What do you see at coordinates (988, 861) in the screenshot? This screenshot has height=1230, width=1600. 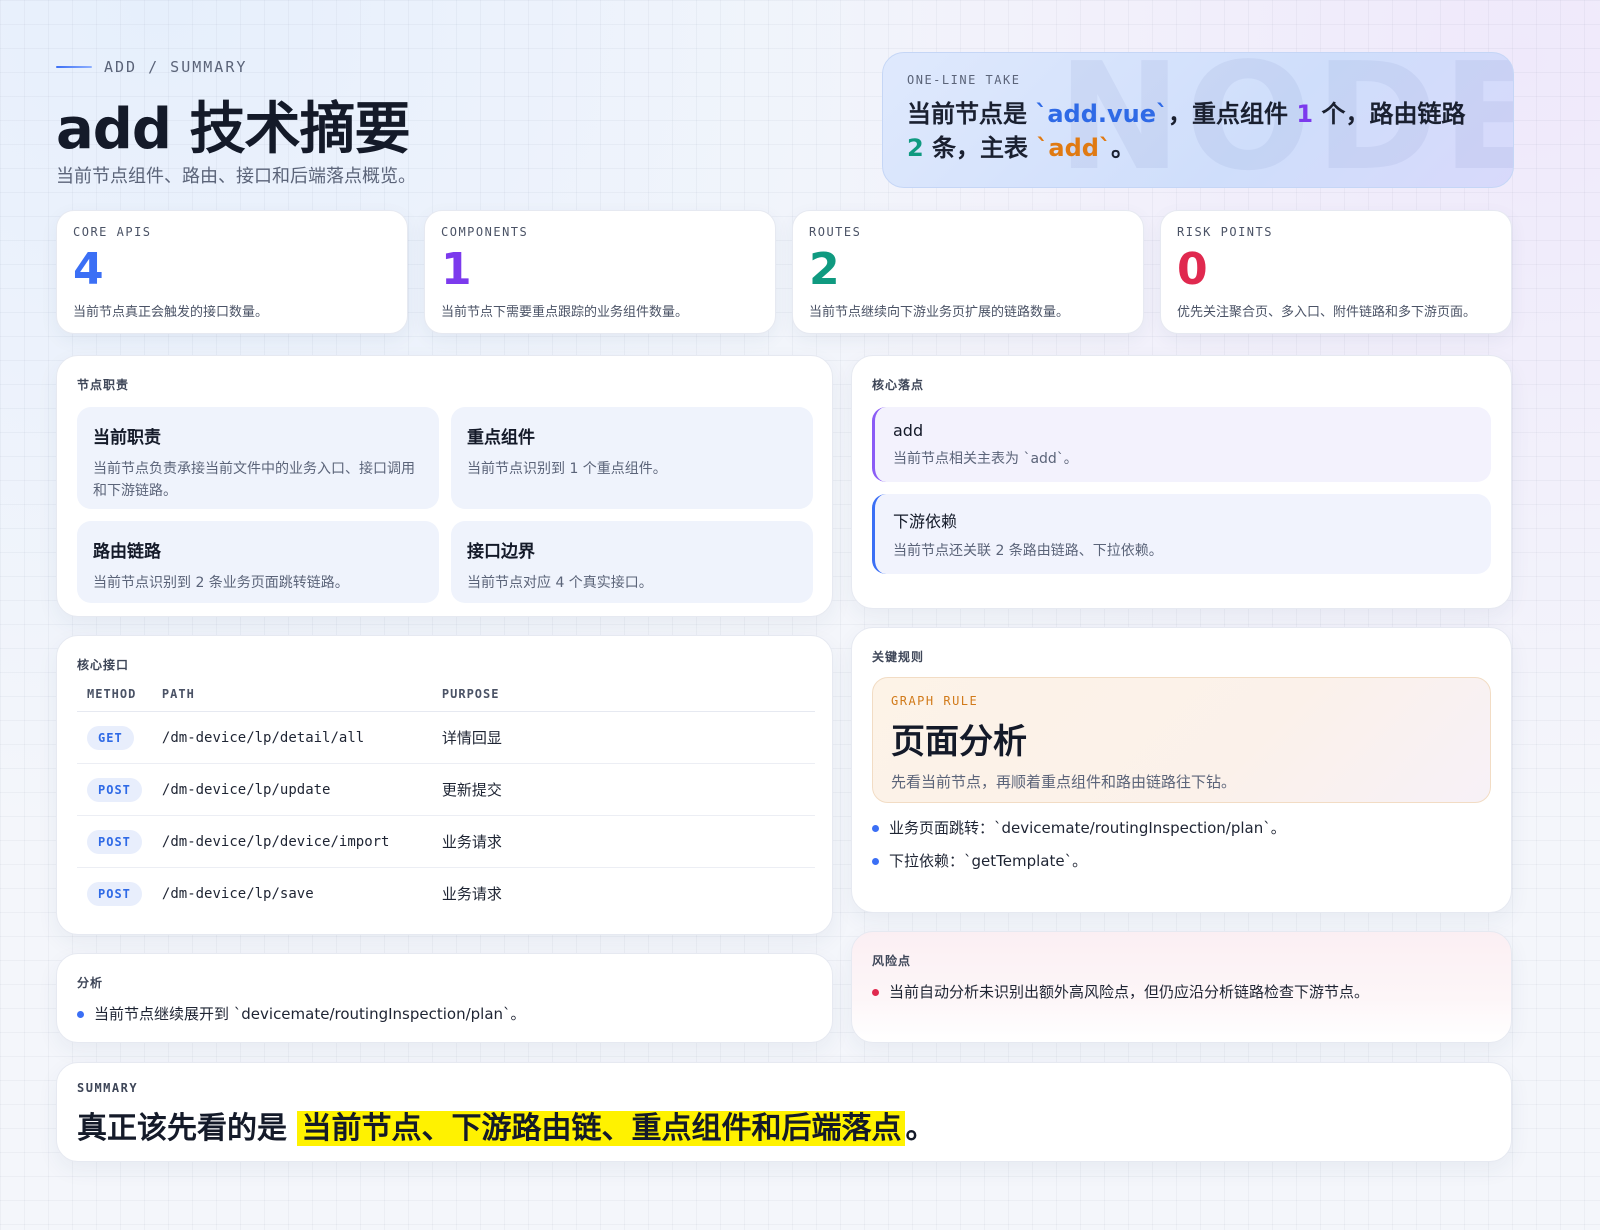 I see `list-item-text: 下拉依赖：`getTemplate`。` at bounding box center [988, 861].